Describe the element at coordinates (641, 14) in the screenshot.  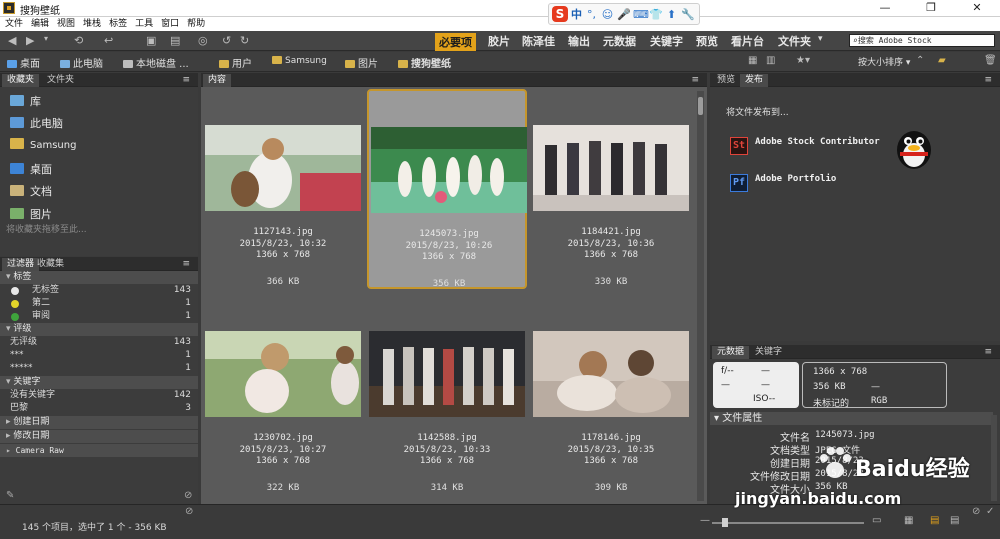
I see `keyboard-icon: ⌨` at that location.